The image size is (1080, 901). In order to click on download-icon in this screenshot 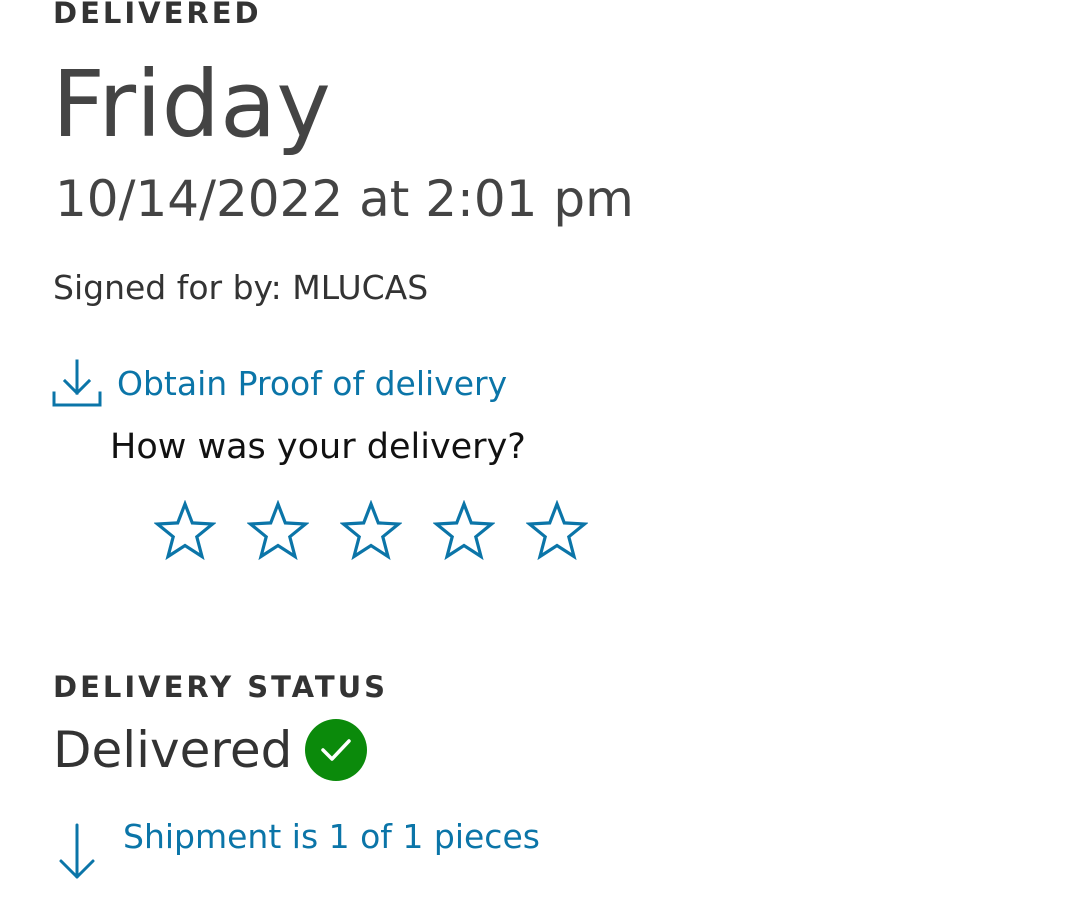, I will do `click(77, 383)`.